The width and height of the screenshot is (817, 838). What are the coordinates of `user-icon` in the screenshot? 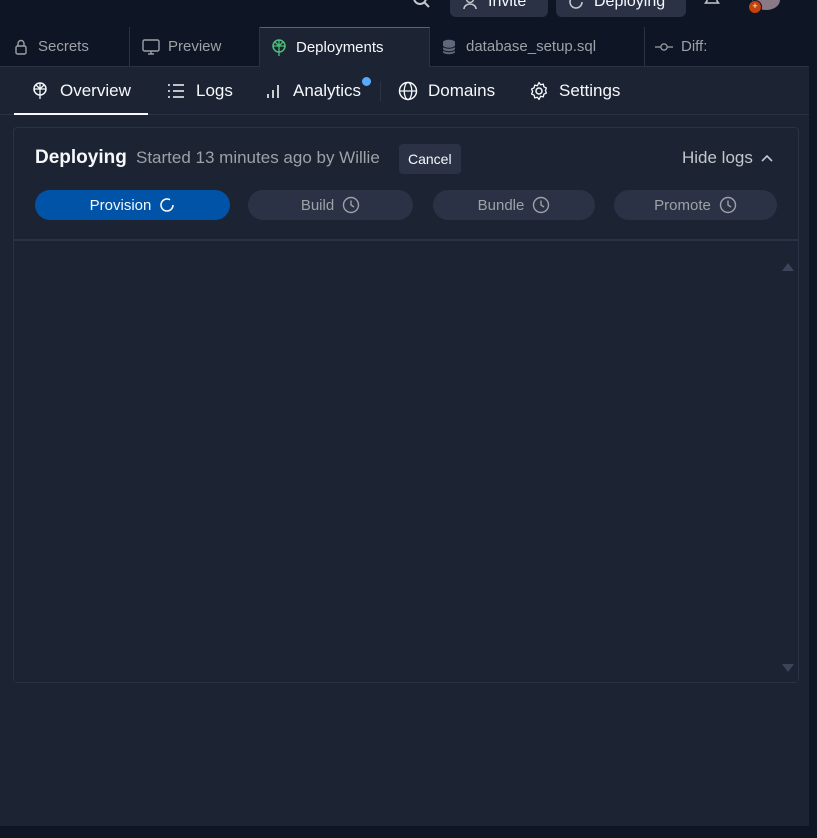 It's located at (470, 4).